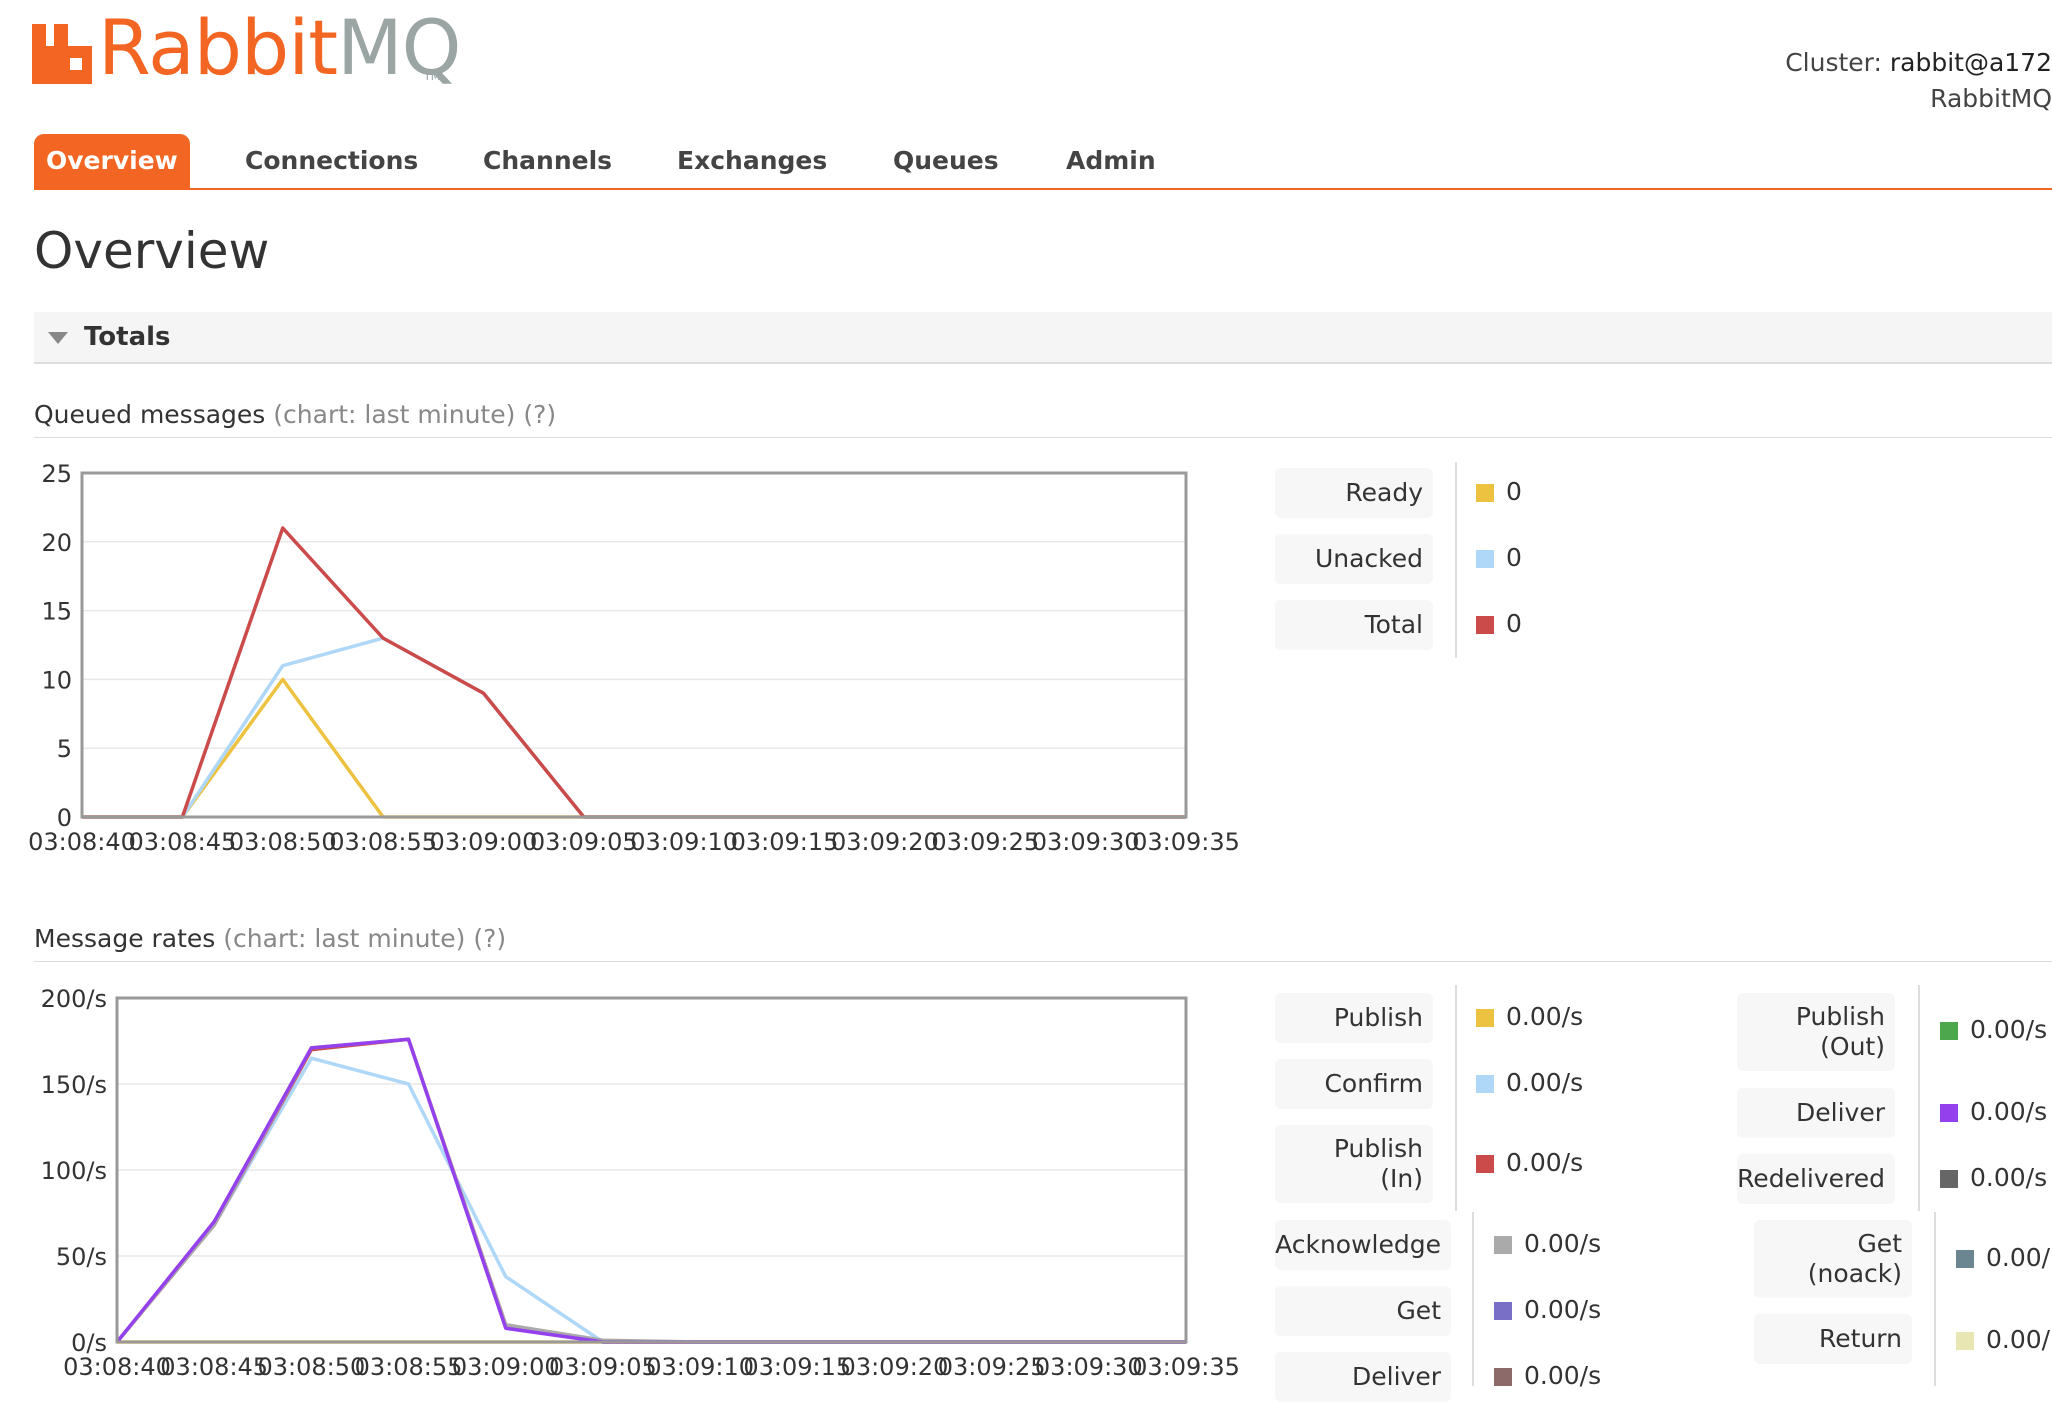 The width and height of the screenshot is (2052, 1402). Describe the element at coordinates (1485, 625) in the screenshot. I see `total-swatch` at that location.